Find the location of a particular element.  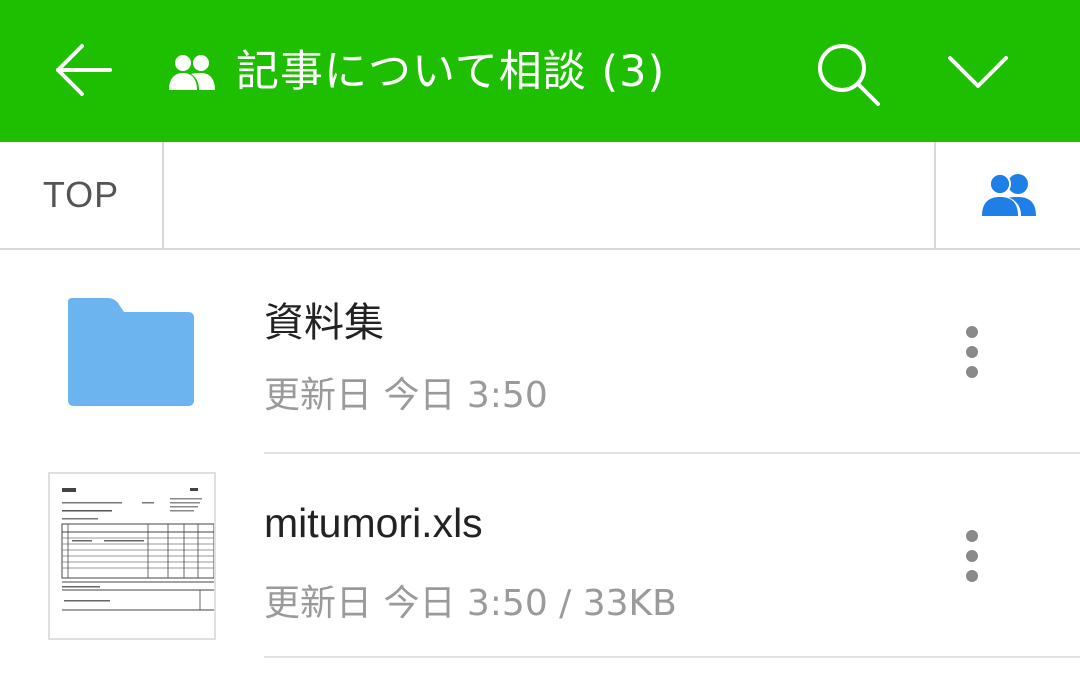

dropdown-button is located at coordinates (978, 72).